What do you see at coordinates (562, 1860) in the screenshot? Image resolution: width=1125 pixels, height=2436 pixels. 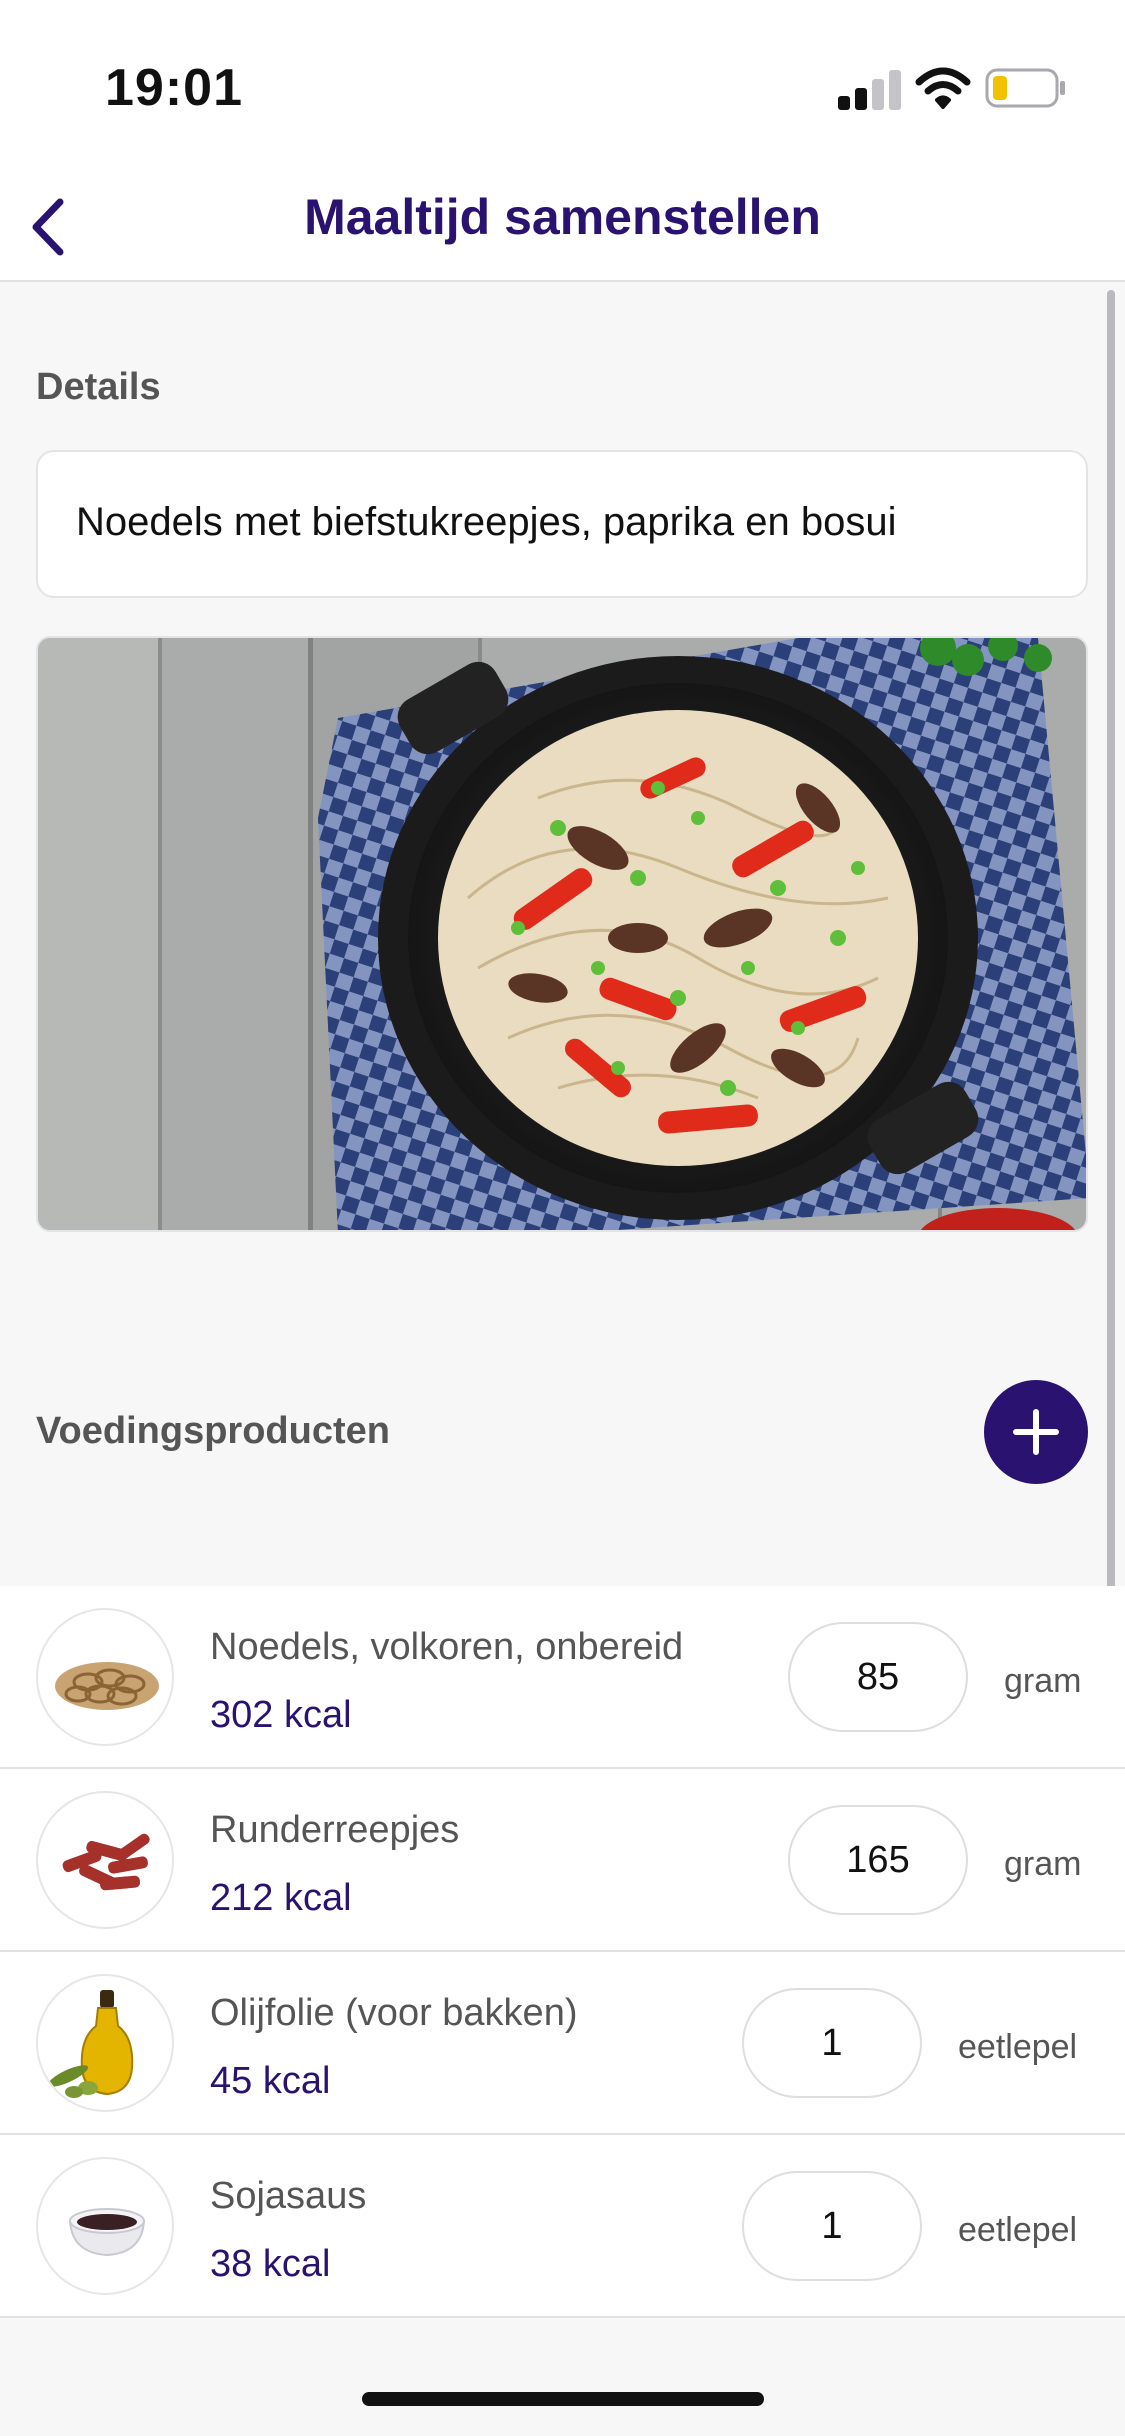 I see `list-item: Runderreepjes 212 kcal 165 gram` at bounding box center [562, 1860].